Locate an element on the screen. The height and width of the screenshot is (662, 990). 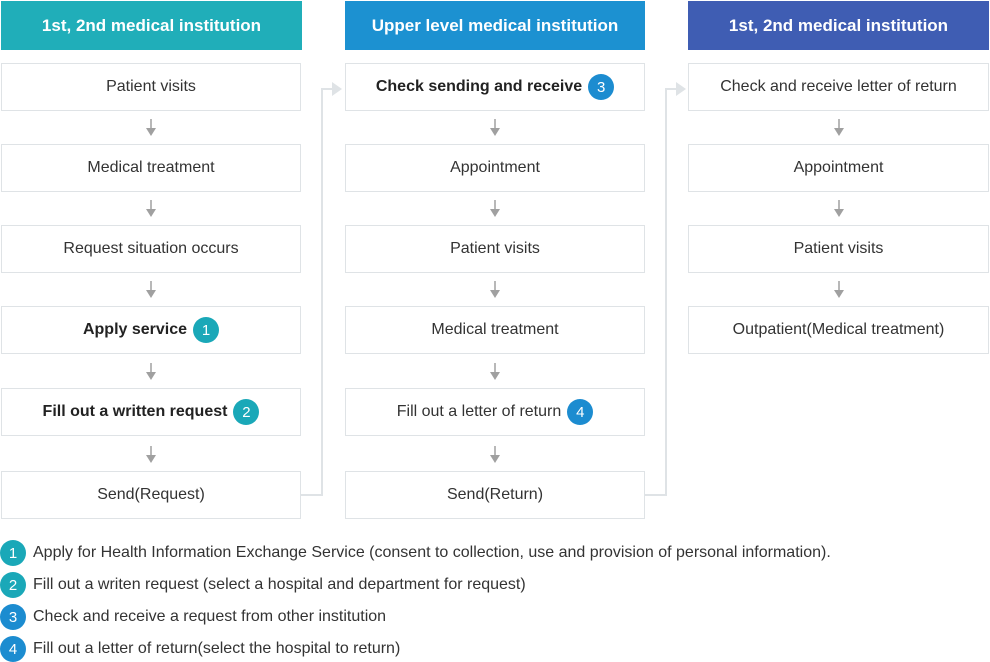
column-header-return: 1st, 2nd medical institution is located at coordinates (838, 25).